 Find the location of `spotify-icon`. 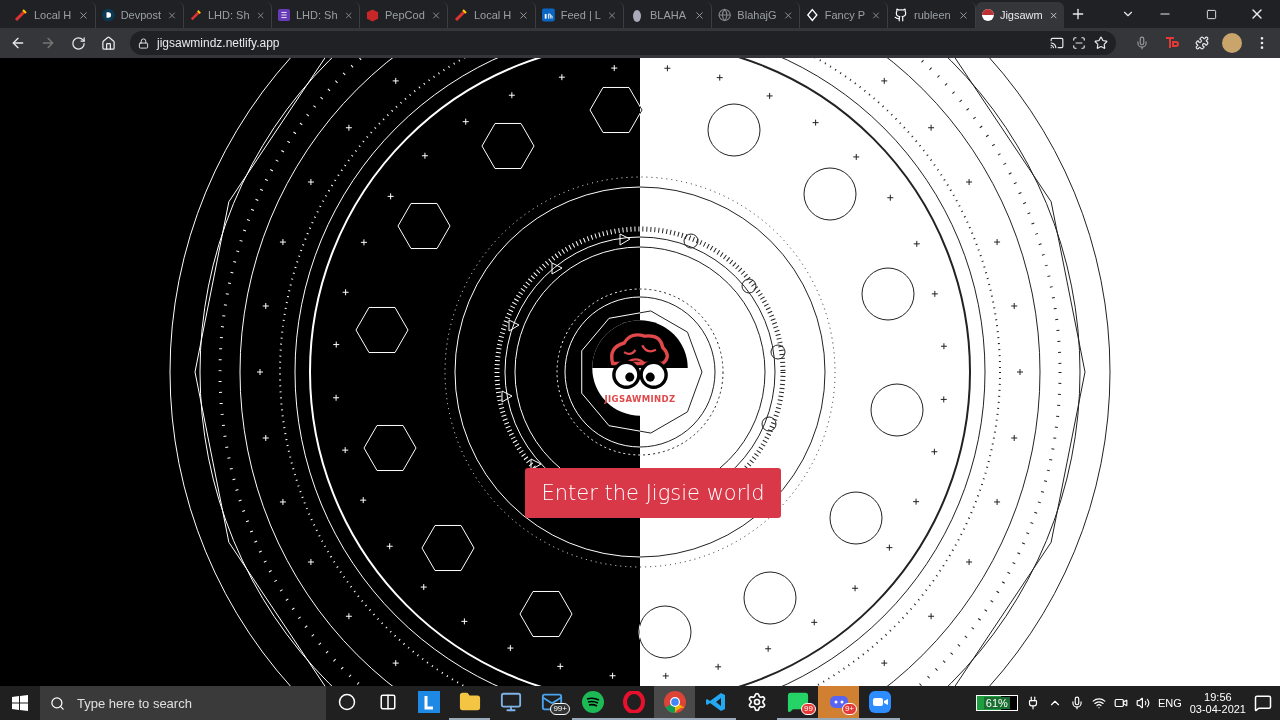

spotify-icon is located at coordinates (592, 702).